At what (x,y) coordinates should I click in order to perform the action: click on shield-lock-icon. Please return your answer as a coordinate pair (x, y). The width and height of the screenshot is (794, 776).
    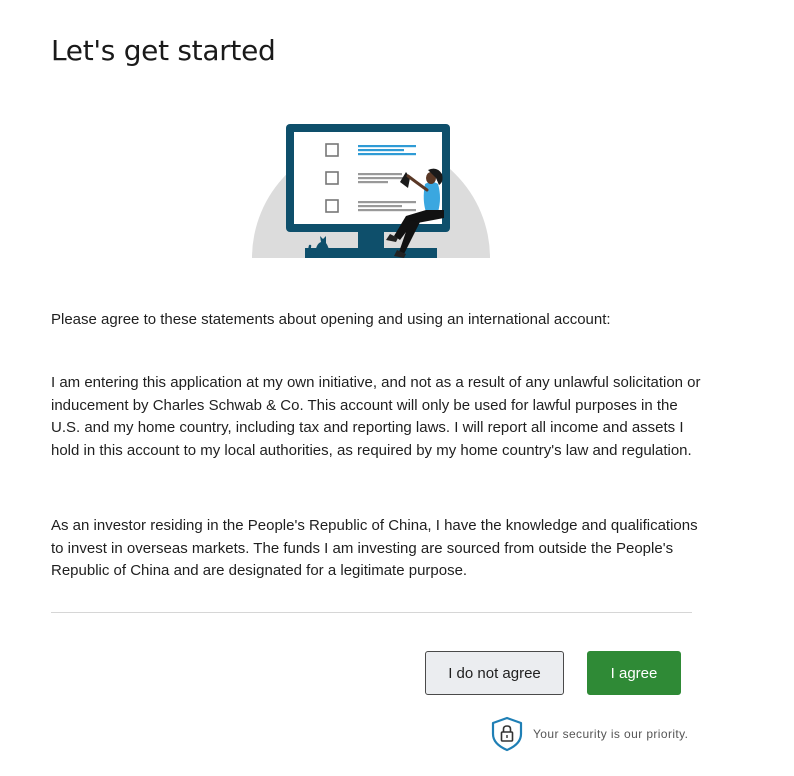
    Looking at the image, I should click on (507, 734).